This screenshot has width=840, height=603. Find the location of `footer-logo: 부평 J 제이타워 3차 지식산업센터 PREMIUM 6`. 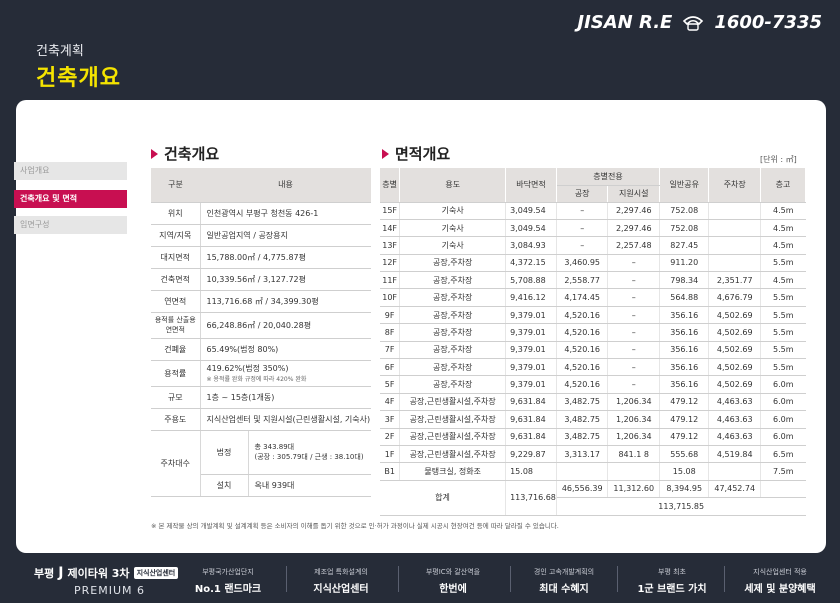

footer-logo: 부평 J 제이타워 3차 지식산업센터 PREMIUM 6 is located at coordinates (106, 581).